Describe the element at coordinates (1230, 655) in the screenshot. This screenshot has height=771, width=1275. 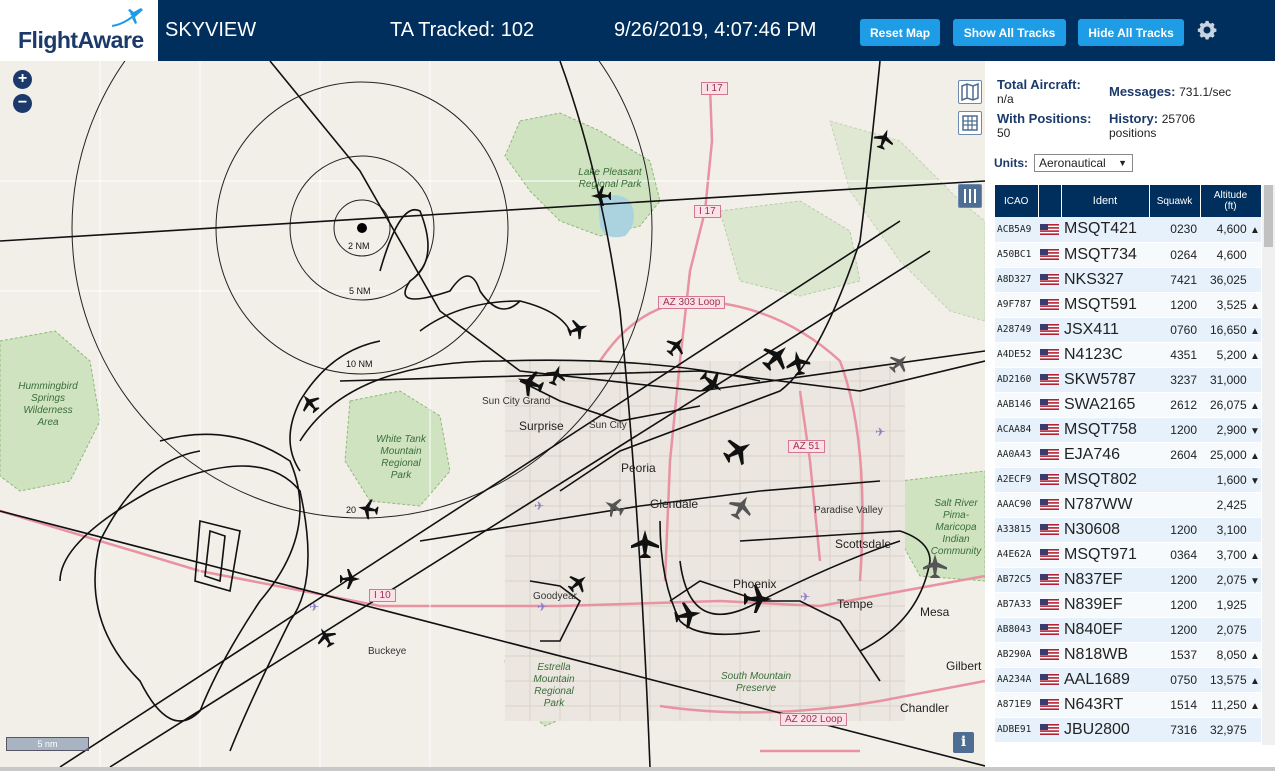
I see `altitude-cell: 8,050 ▲` at that location.